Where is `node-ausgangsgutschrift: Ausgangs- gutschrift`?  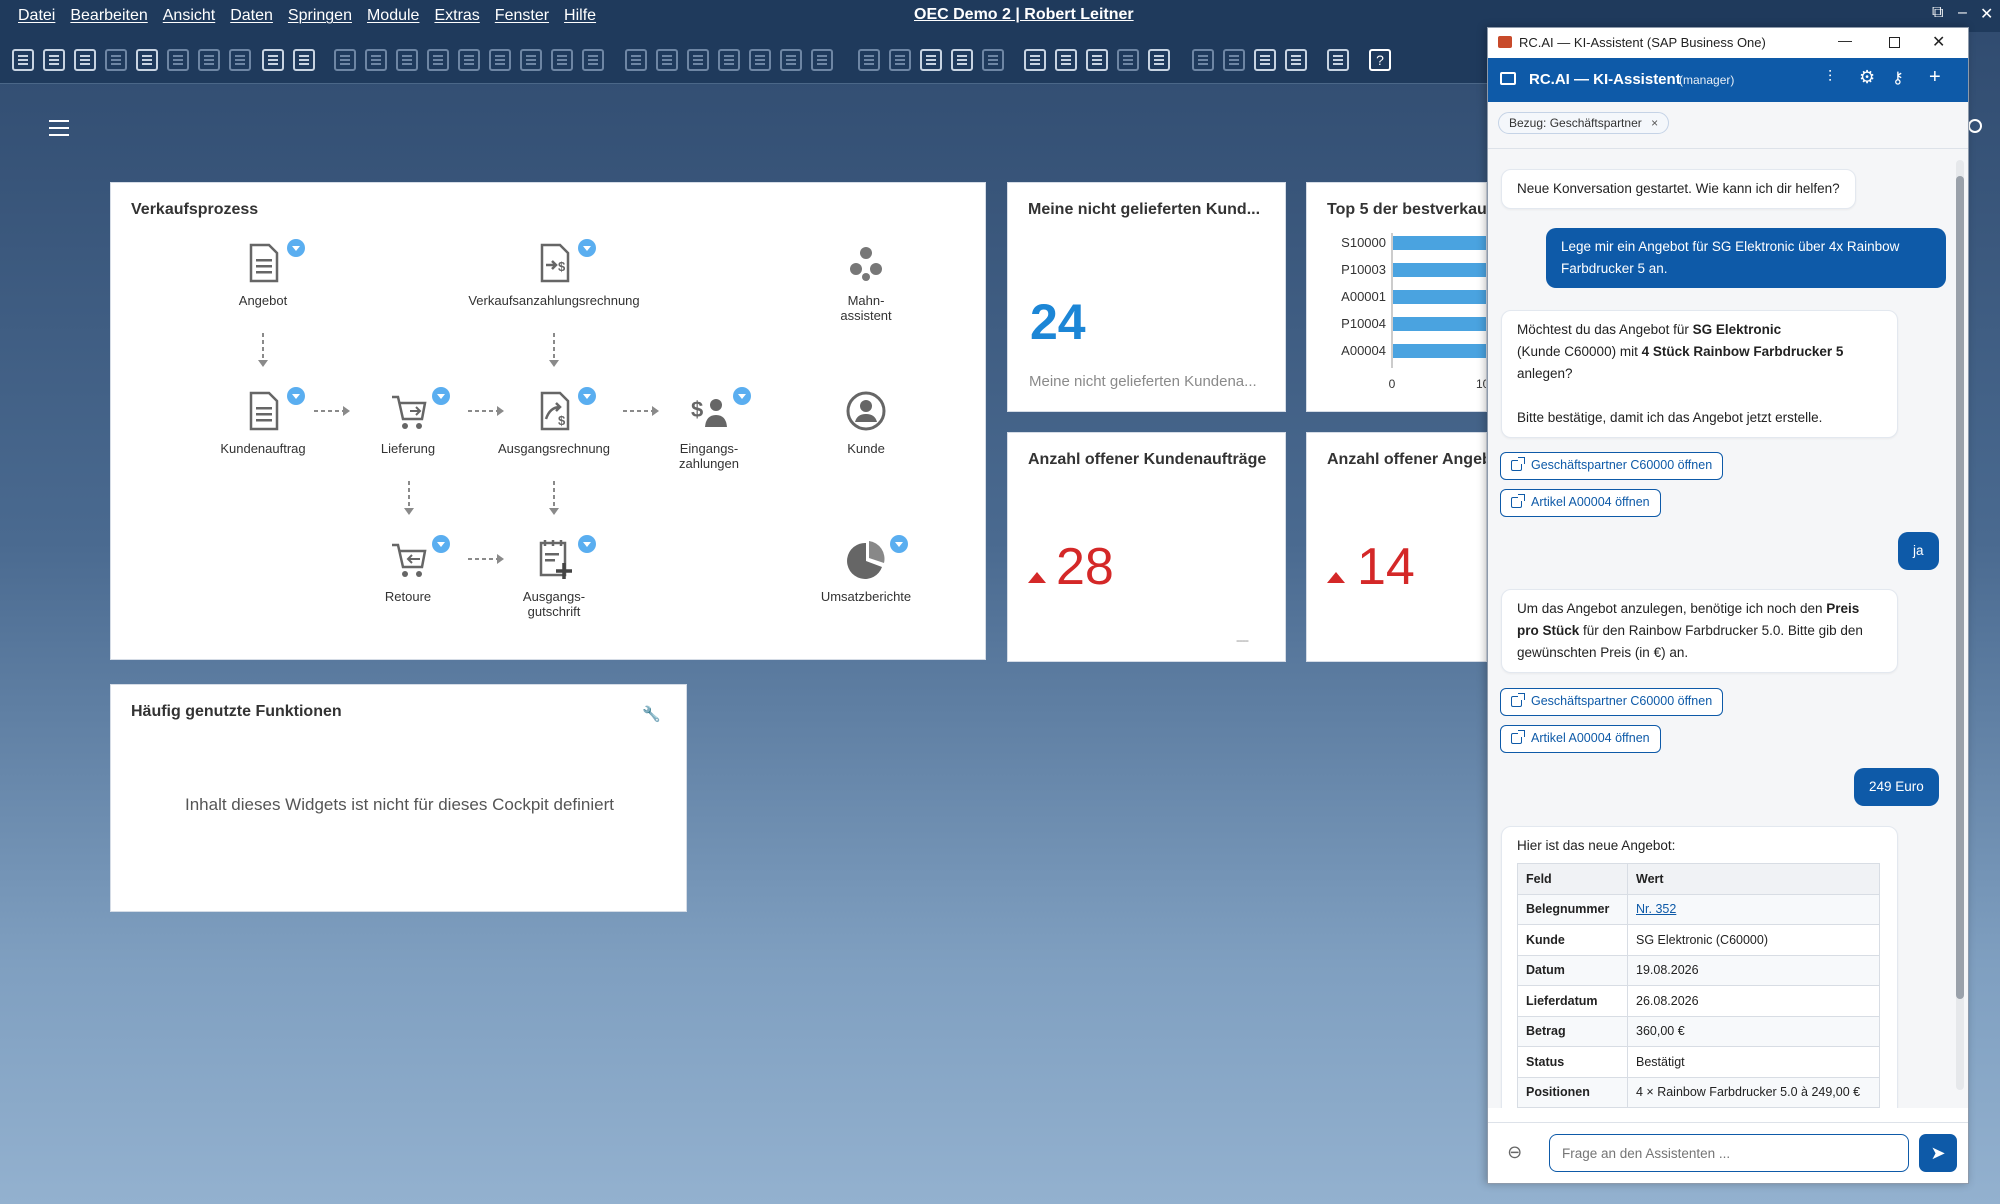 node-ausgangsgutschrift: Ausgangs- gutschrift is located at coordinates (554, 577).